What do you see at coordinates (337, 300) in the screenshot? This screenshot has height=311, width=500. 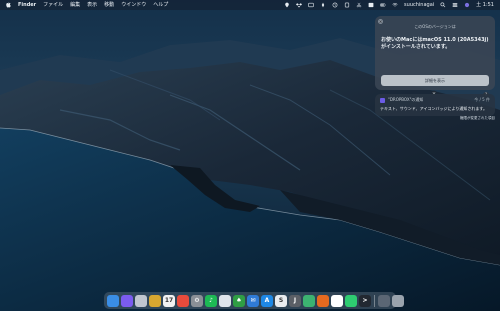 I see `dock-chrome-icon` at bounding box center [337, 300].